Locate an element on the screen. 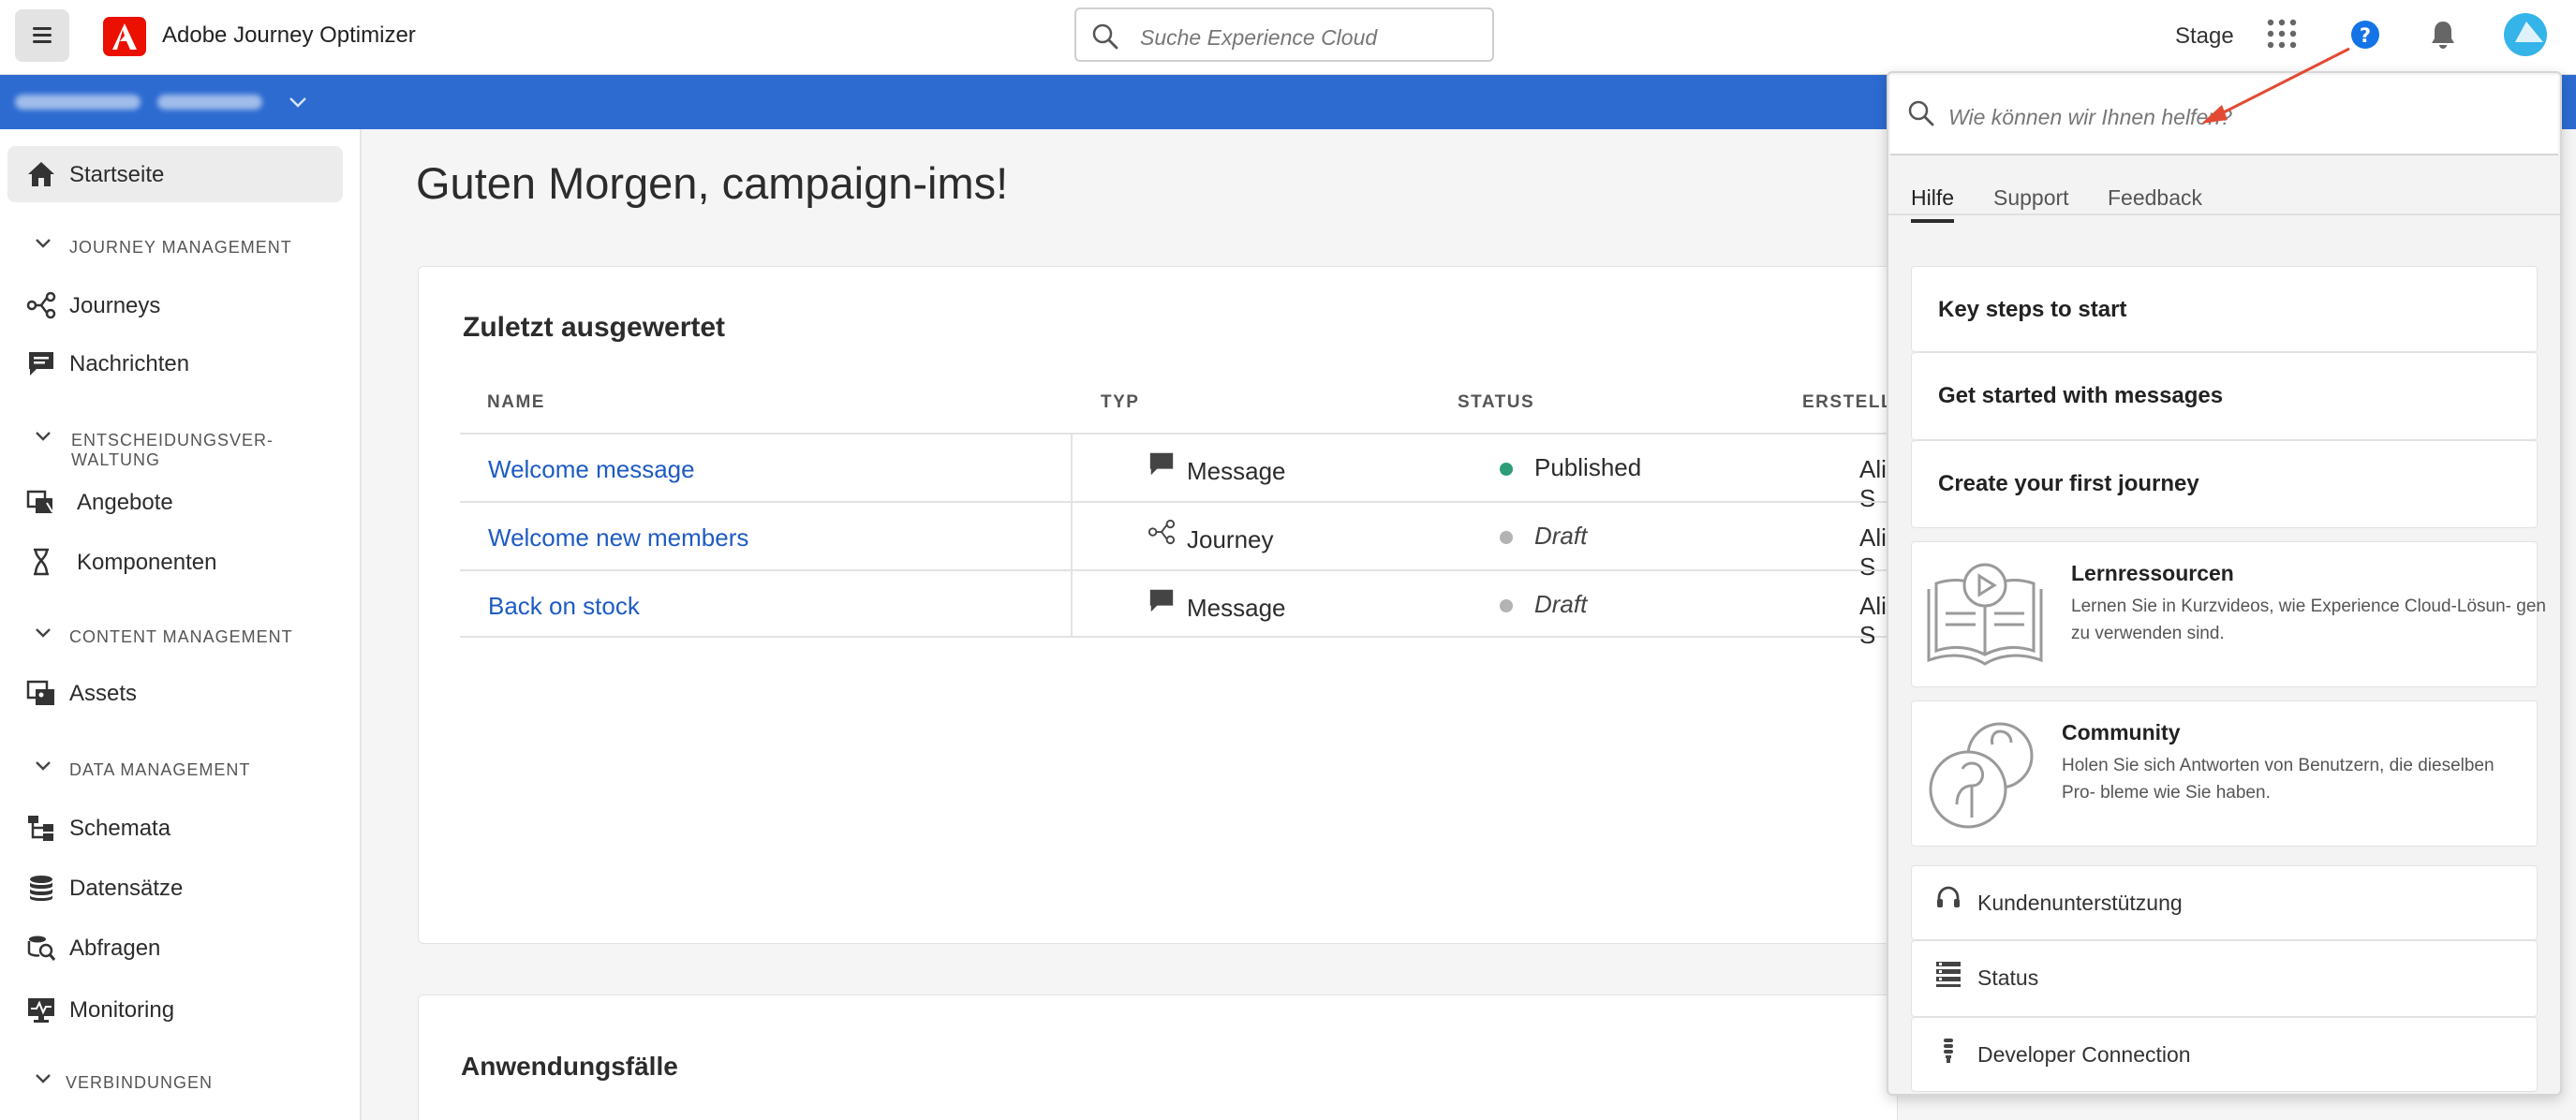 The width and height of the screenshot is (2576, 1120). sidebar-item-label: Nachrichten is located at coordinates (129, 363).